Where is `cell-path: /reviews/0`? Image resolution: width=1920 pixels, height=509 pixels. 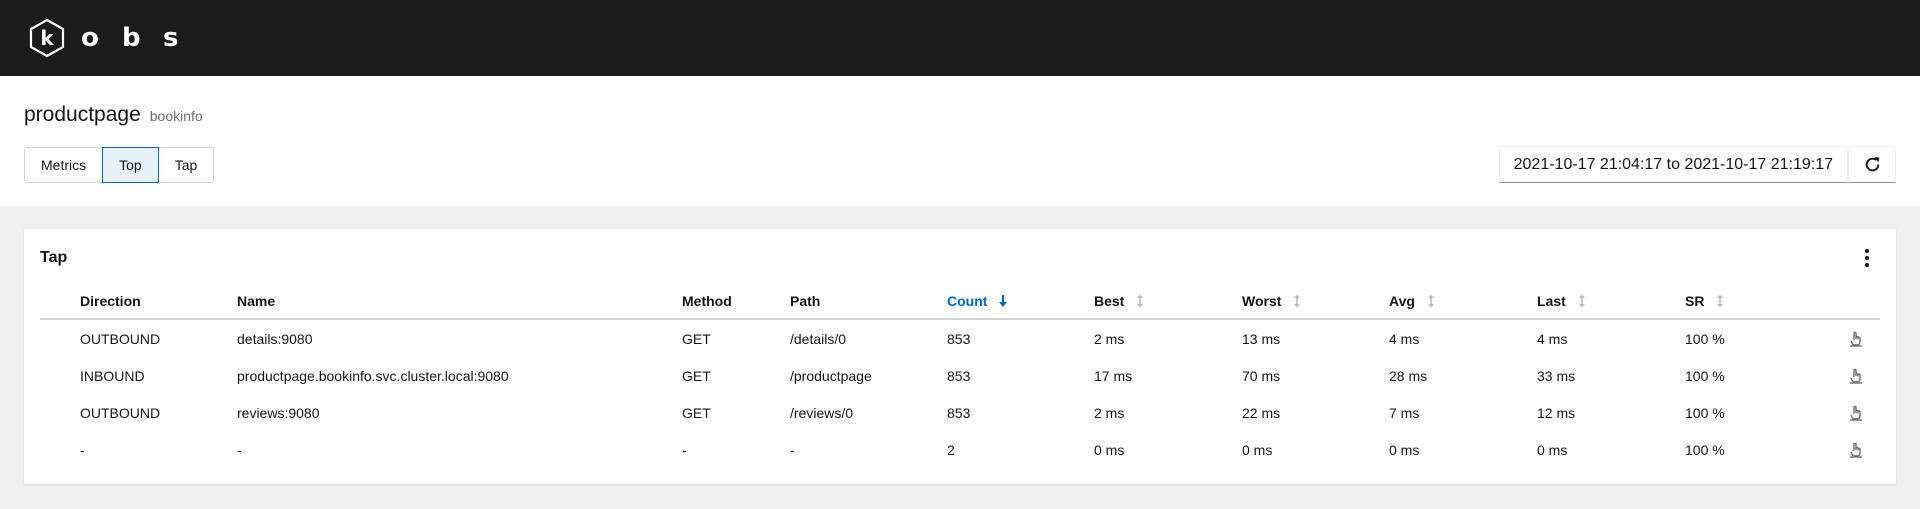
cell-path: /reviews/0 is located at coordinates (822, 412).